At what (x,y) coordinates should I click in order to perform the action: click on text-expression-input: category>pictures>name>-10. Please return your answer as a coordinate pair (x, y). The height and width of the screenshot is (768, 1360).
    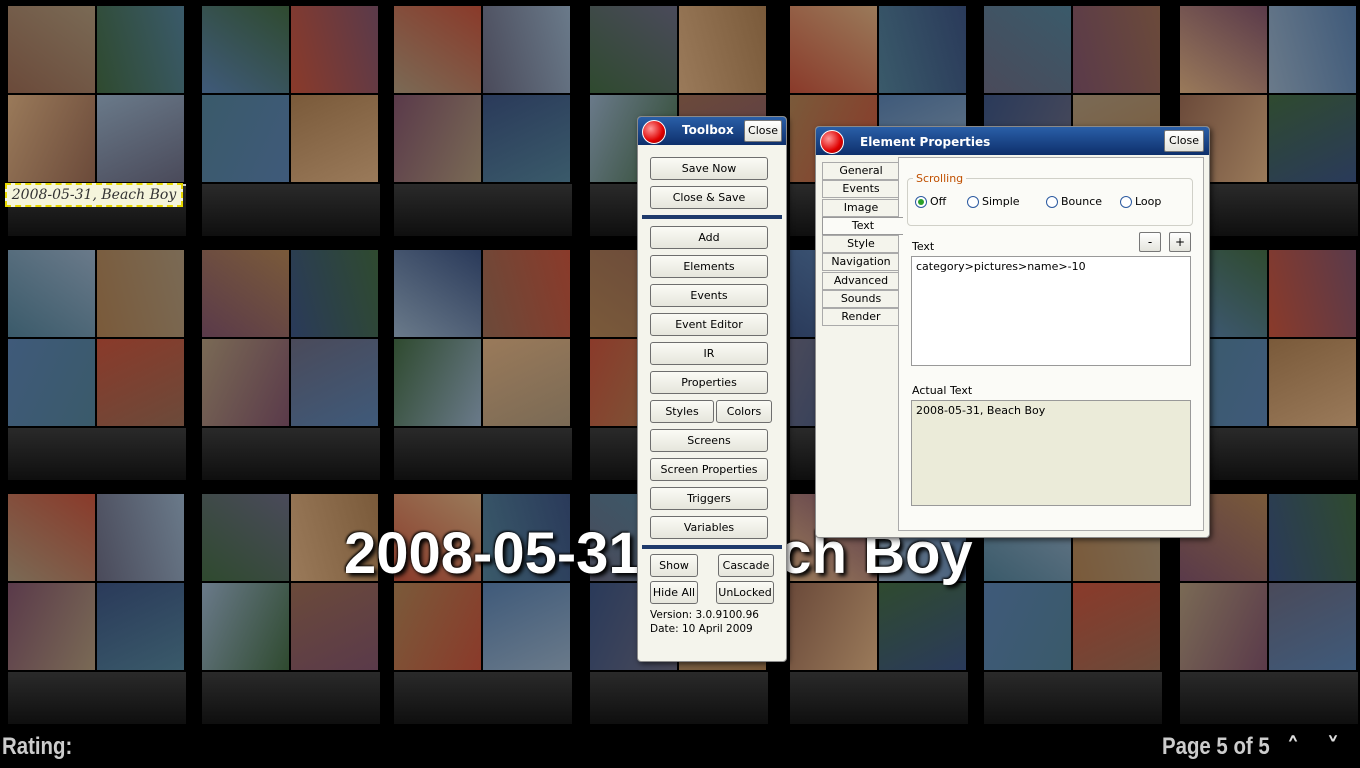
    Looking at the image, I should click on (1051, 311).